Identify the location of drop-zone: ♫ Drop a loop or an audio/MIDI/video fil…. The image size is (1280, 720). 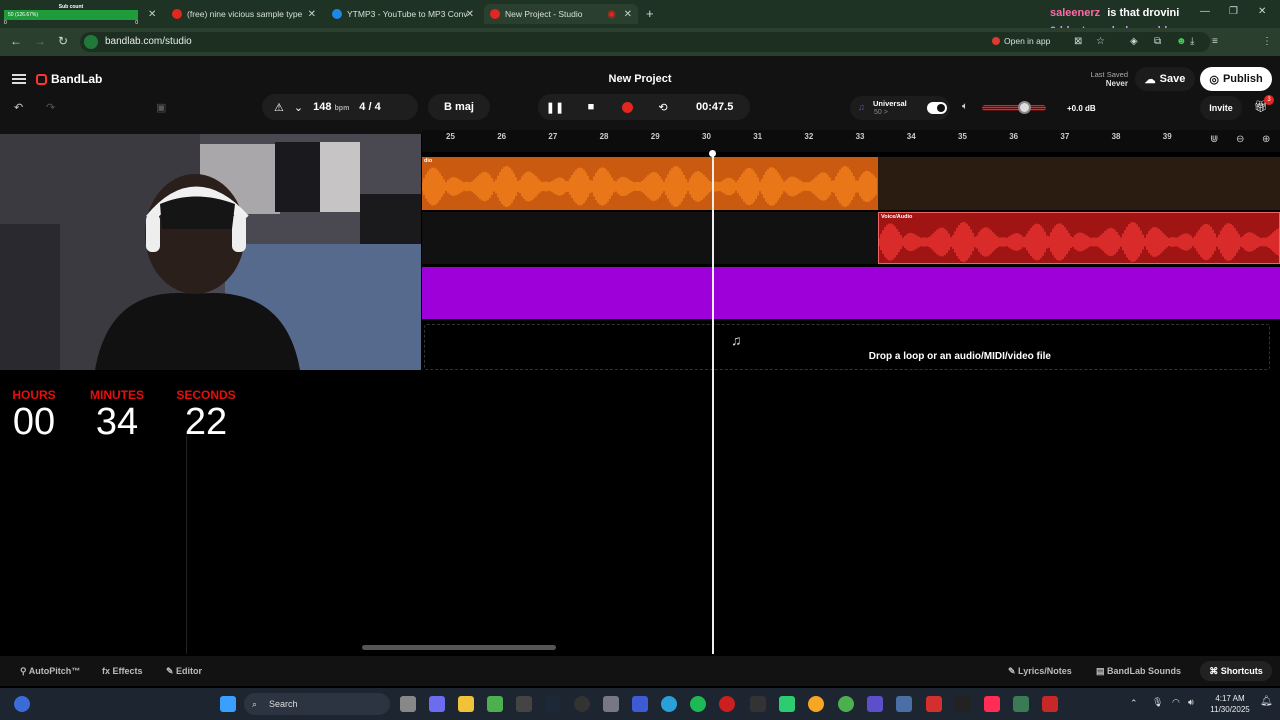
(847, 347).